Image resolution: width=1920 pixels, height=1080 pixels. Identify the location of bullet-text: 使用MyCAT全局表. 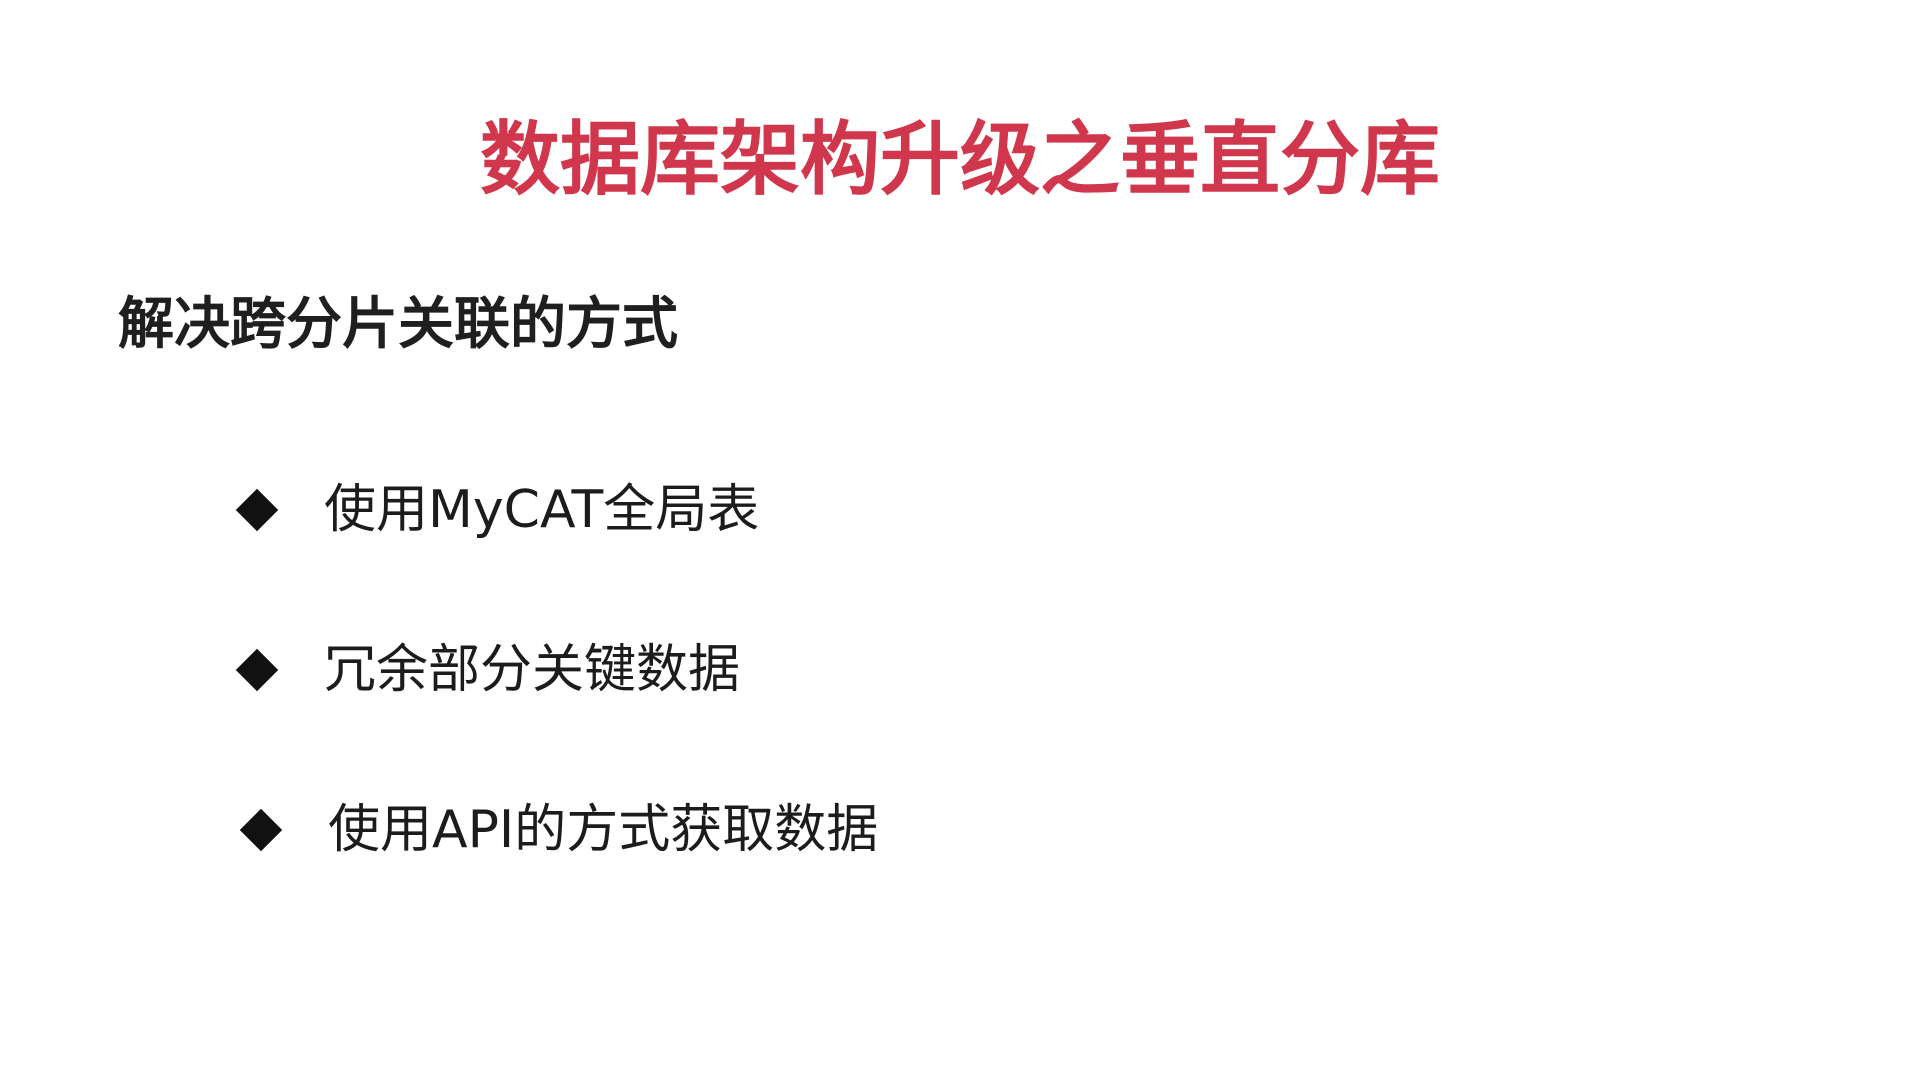
(542, 510).